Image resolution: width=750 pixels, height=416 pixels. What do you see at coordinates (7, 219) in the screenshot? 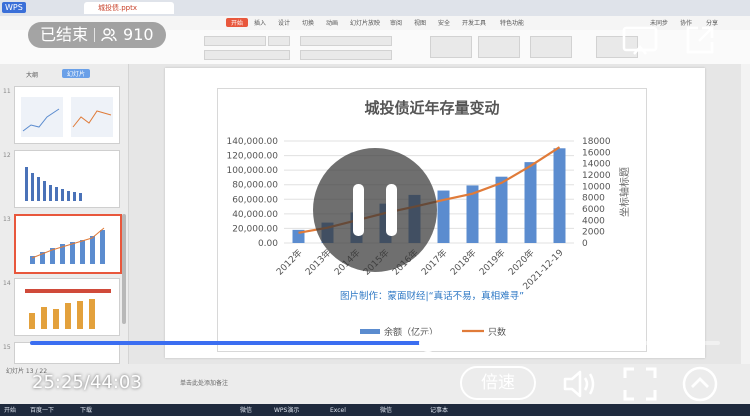
I see `thumb-number: 13` at bounding box center [7, 219].